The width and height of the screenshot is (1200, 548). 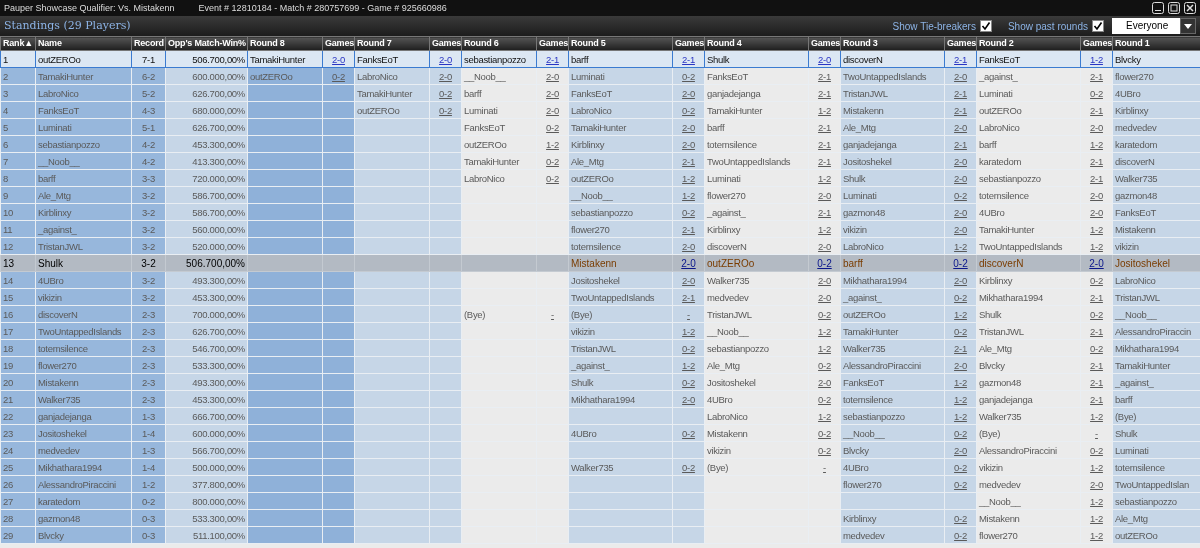 I want to click on filter-dropdown: Everyone, so click(x=1146, y=26).